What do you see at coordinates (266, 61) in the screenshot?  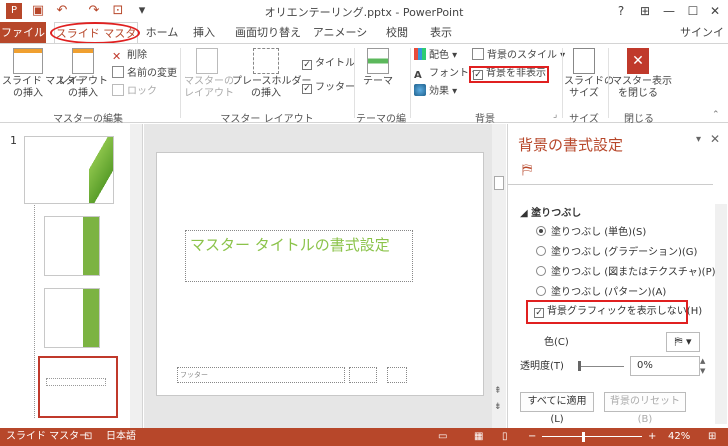 I see `placeholder-icon` at bounding box center [266, 61].